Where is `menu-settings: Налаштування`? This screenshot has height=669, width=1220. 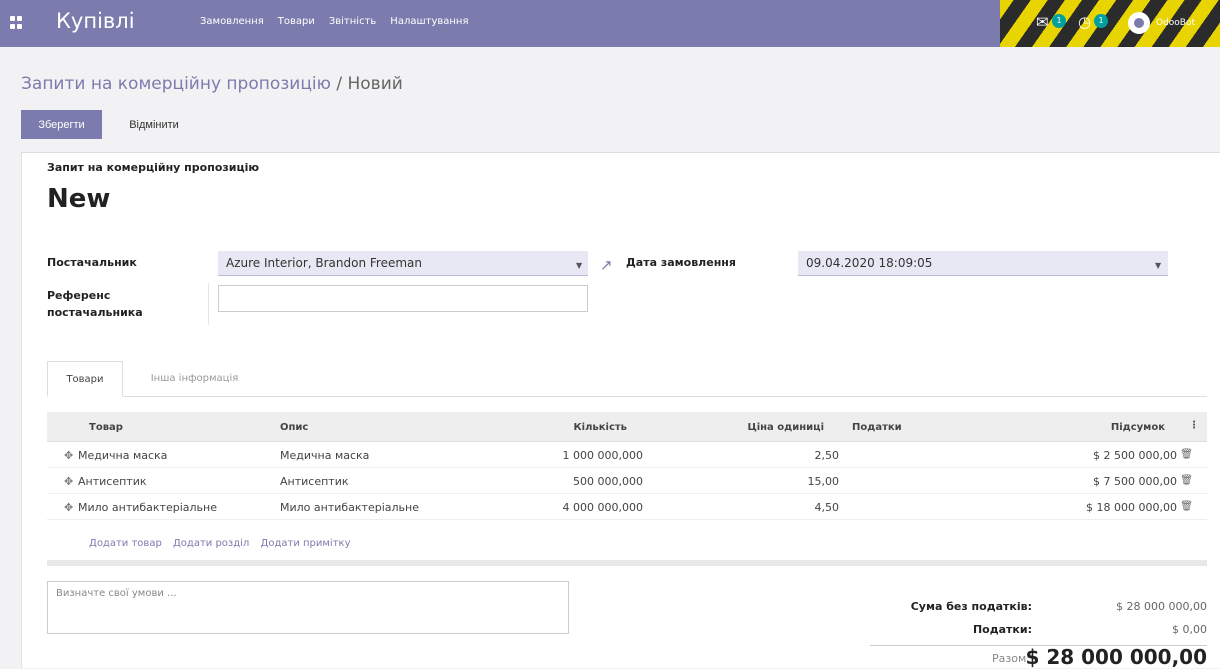 menu-settings: Налаштування is located at coordinates (429, 21).